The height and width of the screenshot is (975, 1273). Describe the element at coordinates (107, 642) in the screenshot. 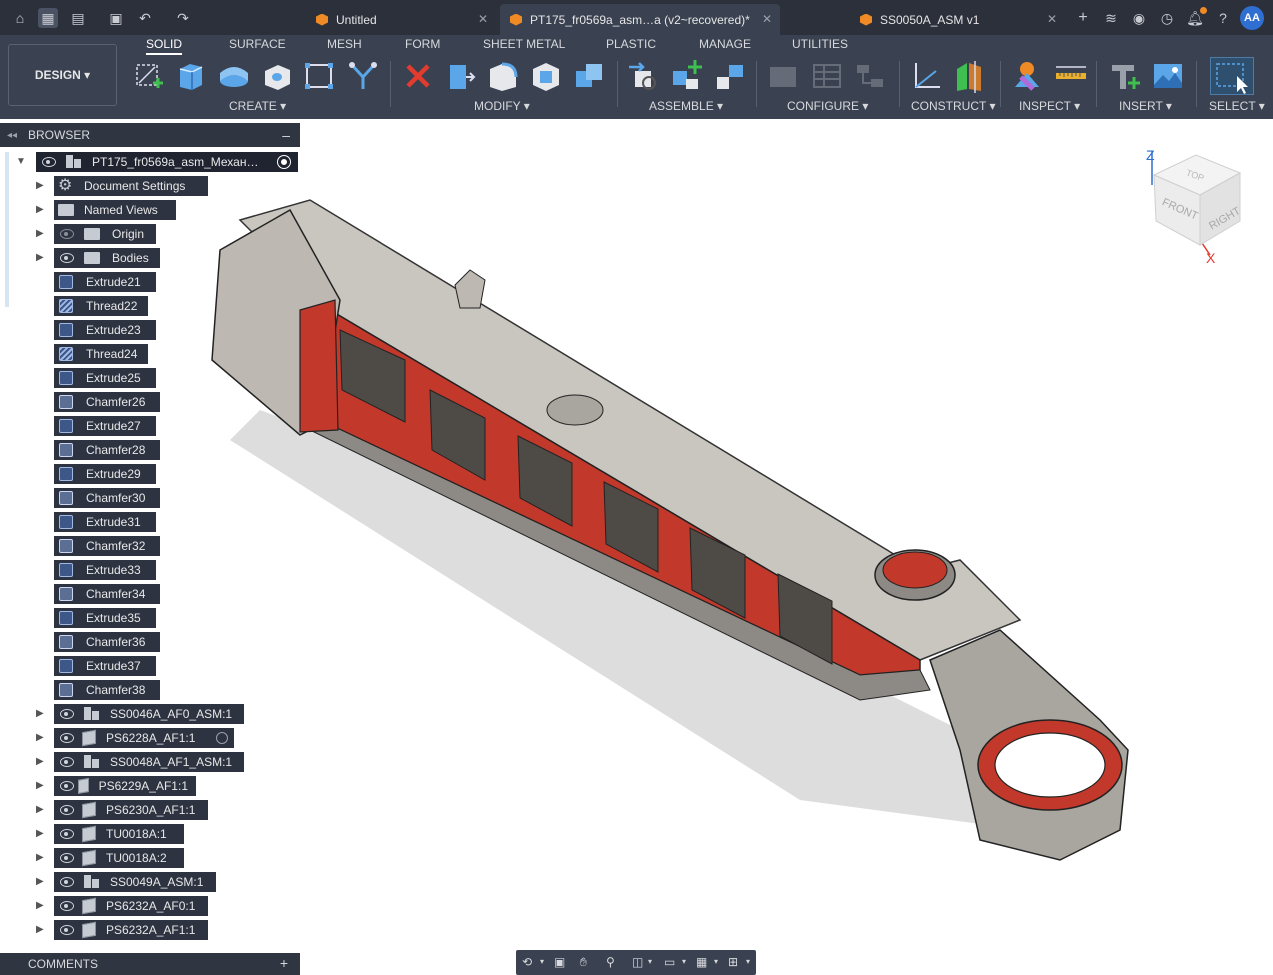

I see `feature-node: Chamfer36` at that location.